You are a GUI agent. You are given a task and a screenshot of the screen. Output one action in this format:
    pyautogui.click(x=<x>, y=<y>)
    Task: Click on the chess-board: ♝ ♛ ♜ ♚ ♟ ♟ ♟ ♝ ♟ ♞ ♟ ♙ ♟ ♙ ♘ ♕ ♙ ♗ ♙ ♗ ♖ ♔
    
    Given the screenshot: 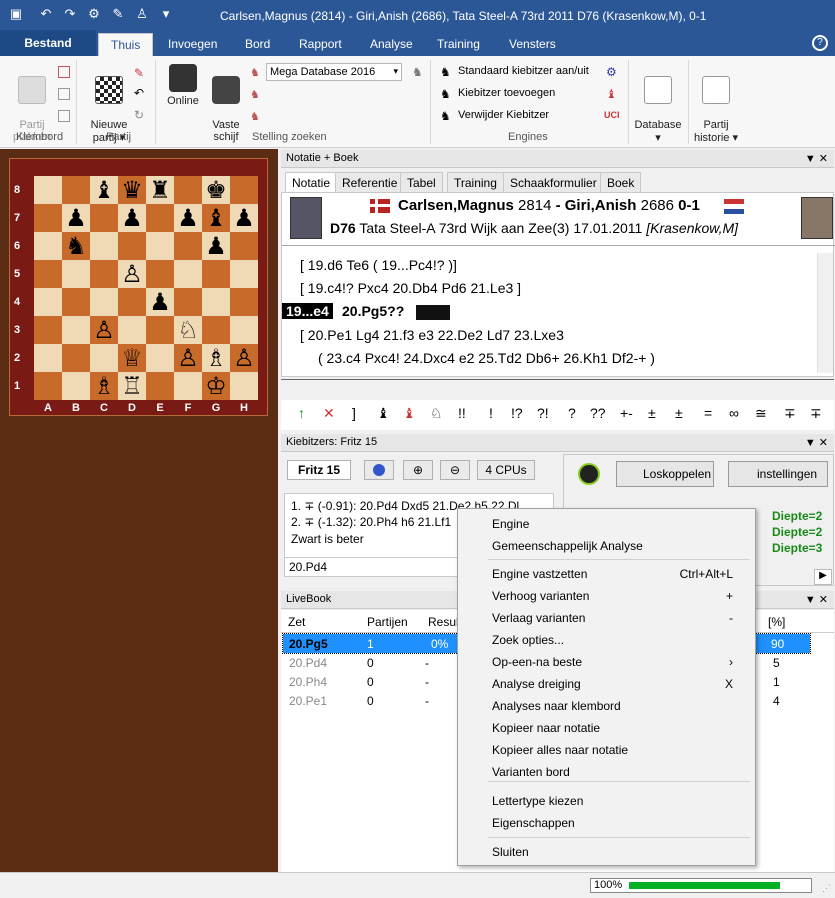 What is the action you would take?
    pyautogui.click(x=146, y=288)
    